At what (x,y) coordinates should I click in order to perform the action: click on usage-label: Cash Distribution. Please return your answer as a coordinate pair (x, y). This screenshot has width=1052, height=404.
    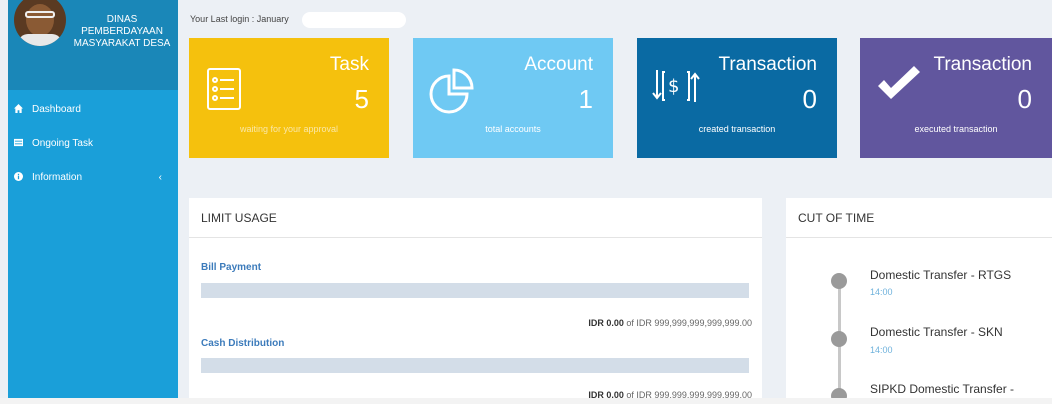
    Looking at the image, I should click on (243, 343).